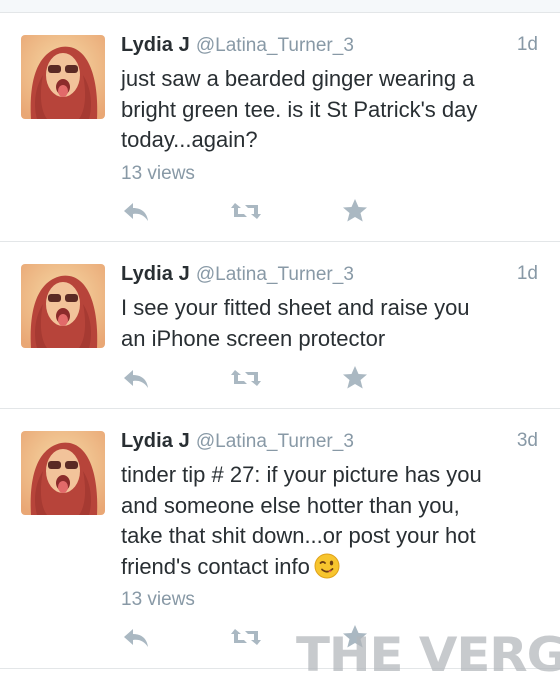  I want to click on the-verge-watermark: THE VERGE, so click(428, 655).